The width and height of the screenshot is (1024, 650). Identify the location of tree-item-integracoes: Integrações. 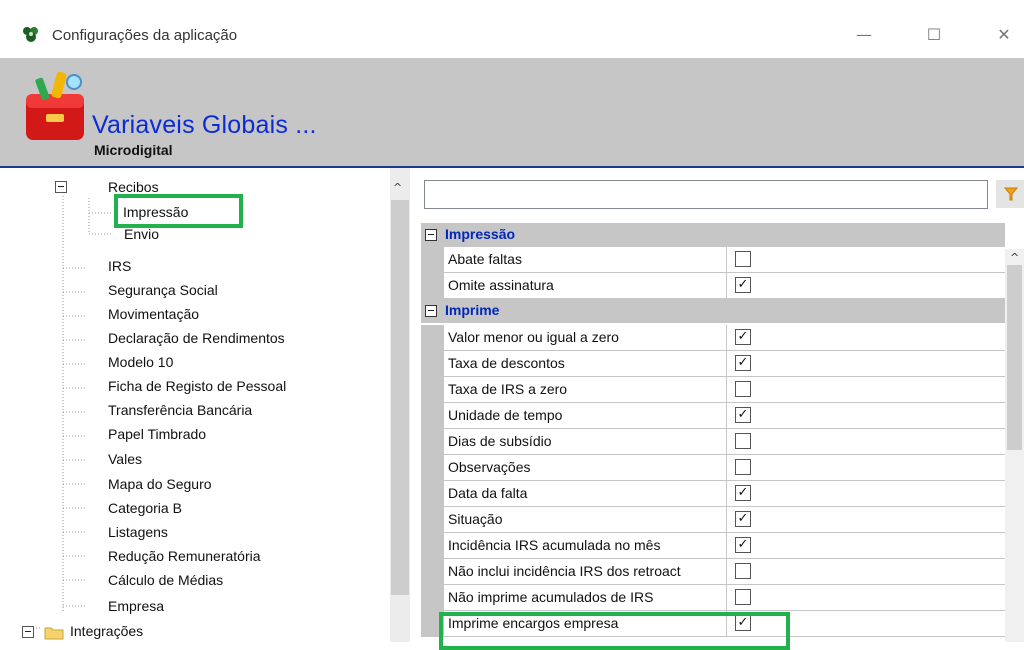
(106, 631).